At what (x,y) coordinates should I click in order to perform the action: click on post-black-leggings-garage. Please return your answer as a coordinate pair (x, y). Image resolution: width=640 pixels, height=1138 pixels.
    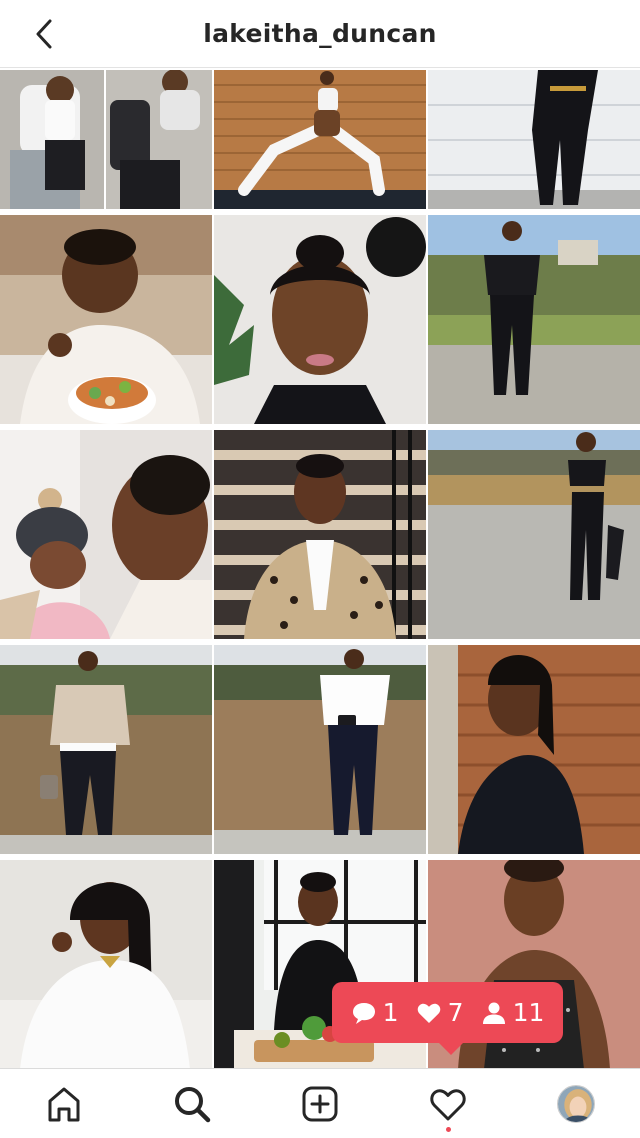
    Looking at the image, I should click on (534, 139).